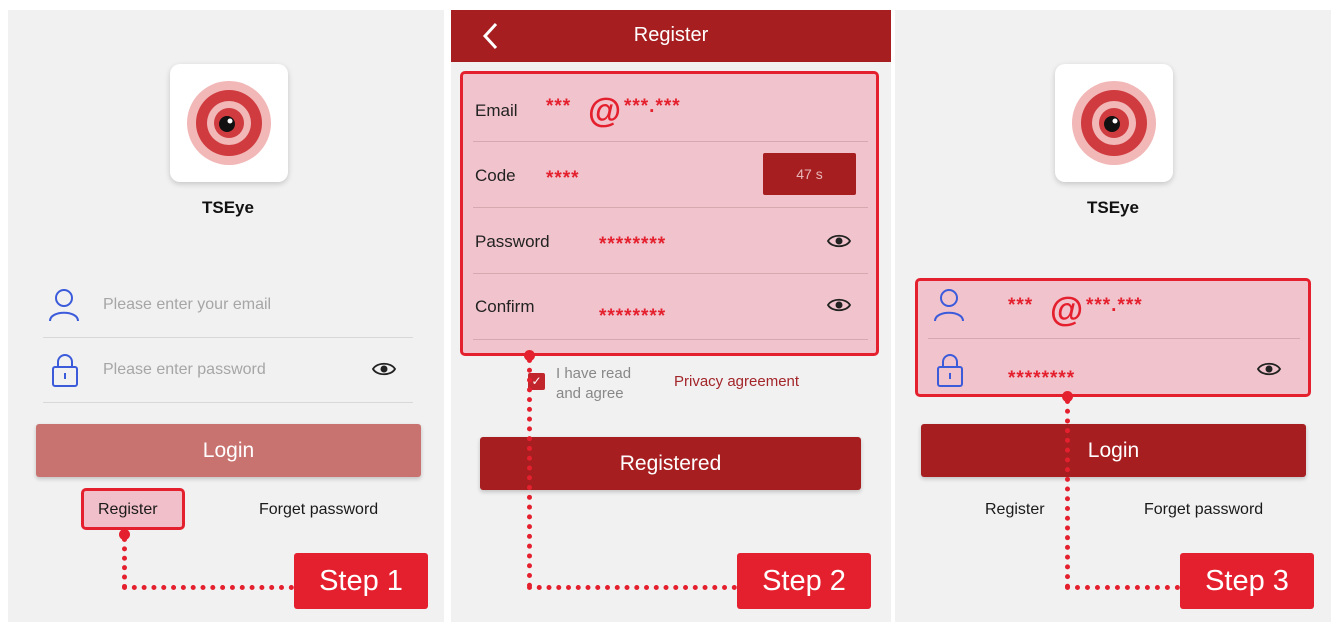  Describe the element at coordinates (594, 373) in the screenshot. I see `agree-text-line1: I have read` at that location.